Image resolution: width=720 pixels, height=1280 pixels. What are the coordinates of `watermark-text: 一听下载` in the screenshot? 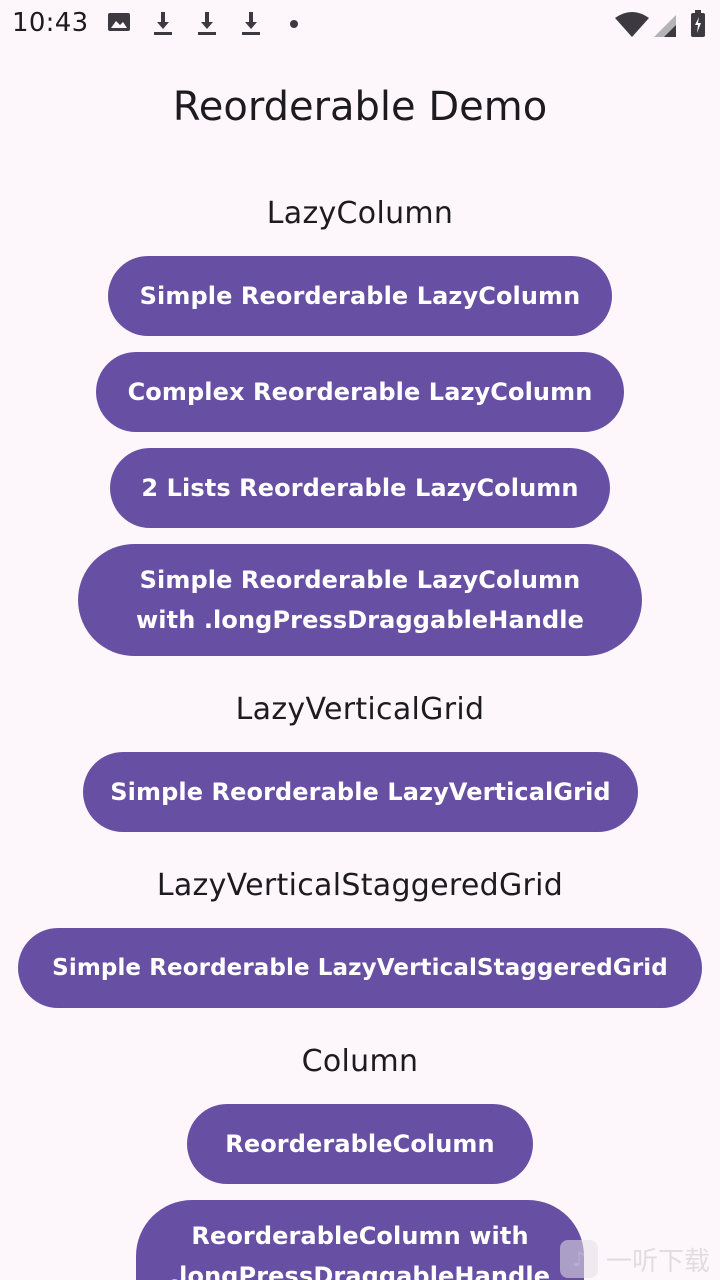 It's located at (658, 1261).